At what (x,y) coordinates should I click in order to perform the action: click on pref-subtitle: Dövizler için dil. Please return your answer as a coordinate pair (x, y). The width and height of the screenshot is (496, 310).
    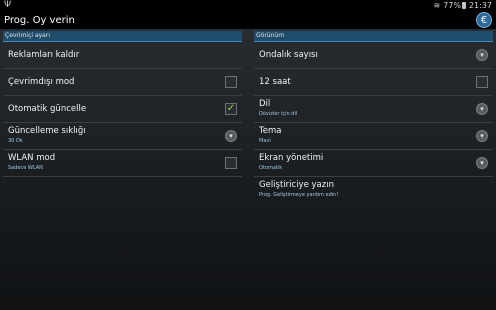
    Looking at the image, I should click on (278, 114).